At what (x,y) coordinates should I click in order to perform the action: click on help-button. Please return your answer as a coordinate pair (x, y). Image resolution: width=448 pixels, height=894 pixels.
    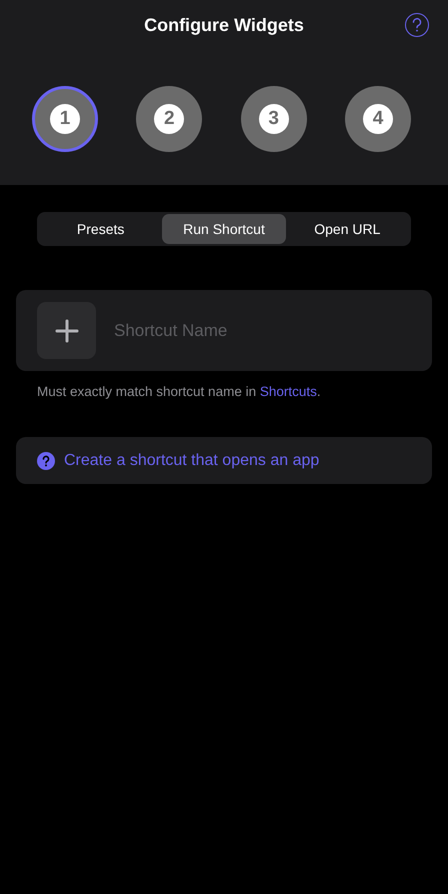
    Looking at the image, I should click on (417, 25).